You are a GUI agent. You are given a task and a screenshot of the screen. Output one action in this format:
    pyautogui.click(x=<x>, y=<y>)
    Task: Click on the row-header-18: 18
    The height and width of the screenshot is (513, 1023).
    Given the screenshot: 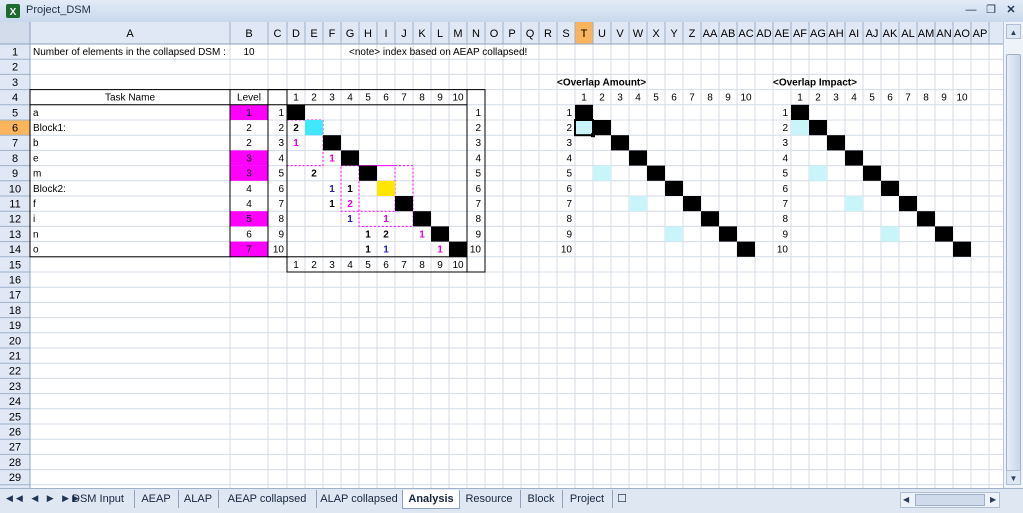 What is the action you would take?
    pyautogui.click(x=15, y=311)
    